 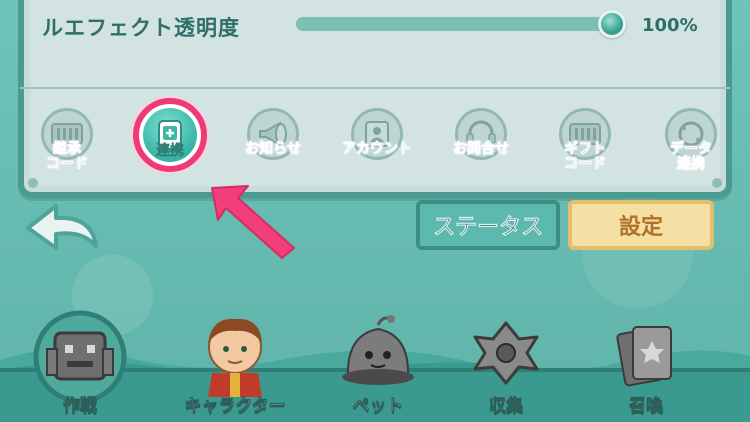 I want to click on slider-fill, so click(x=461, y=24).